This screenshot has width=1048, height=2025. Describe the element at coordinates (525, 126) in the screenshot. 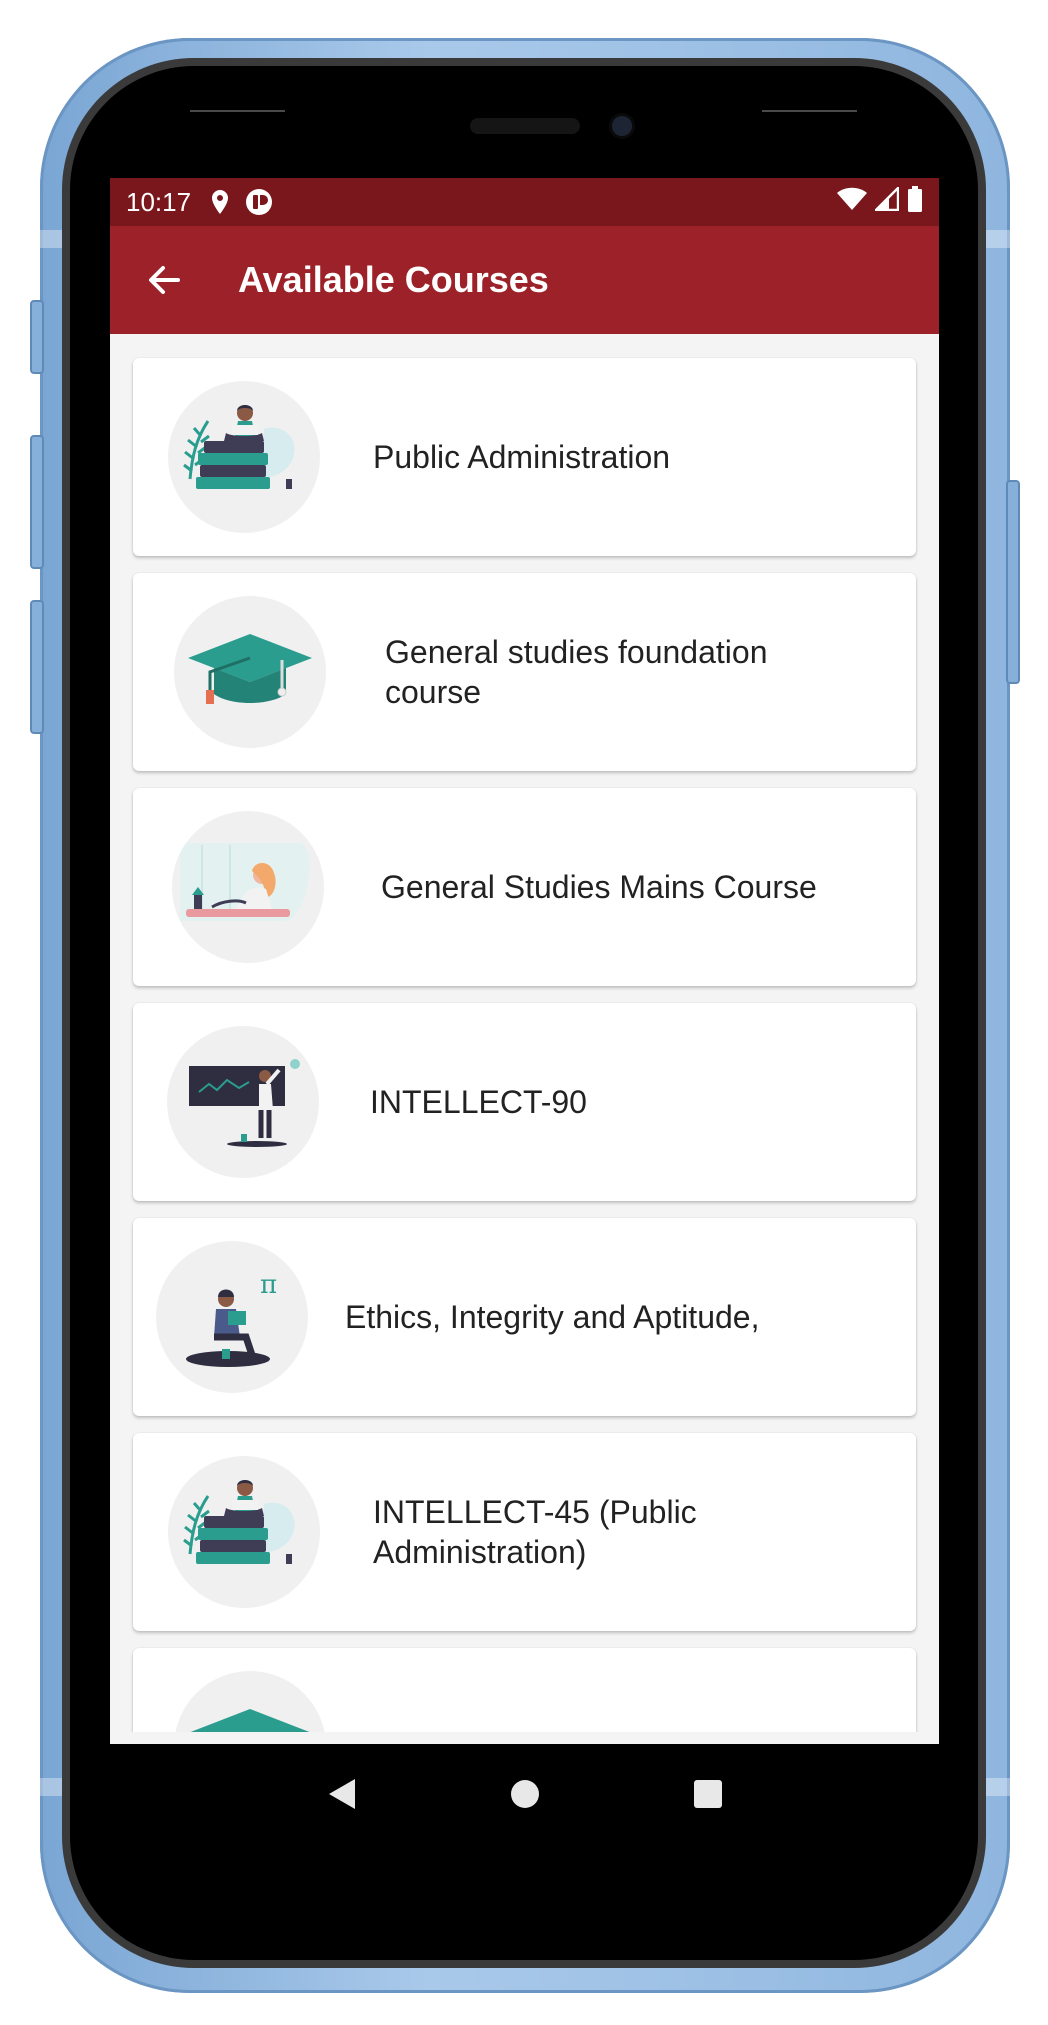

I see `earpiece-speaker` at that location.